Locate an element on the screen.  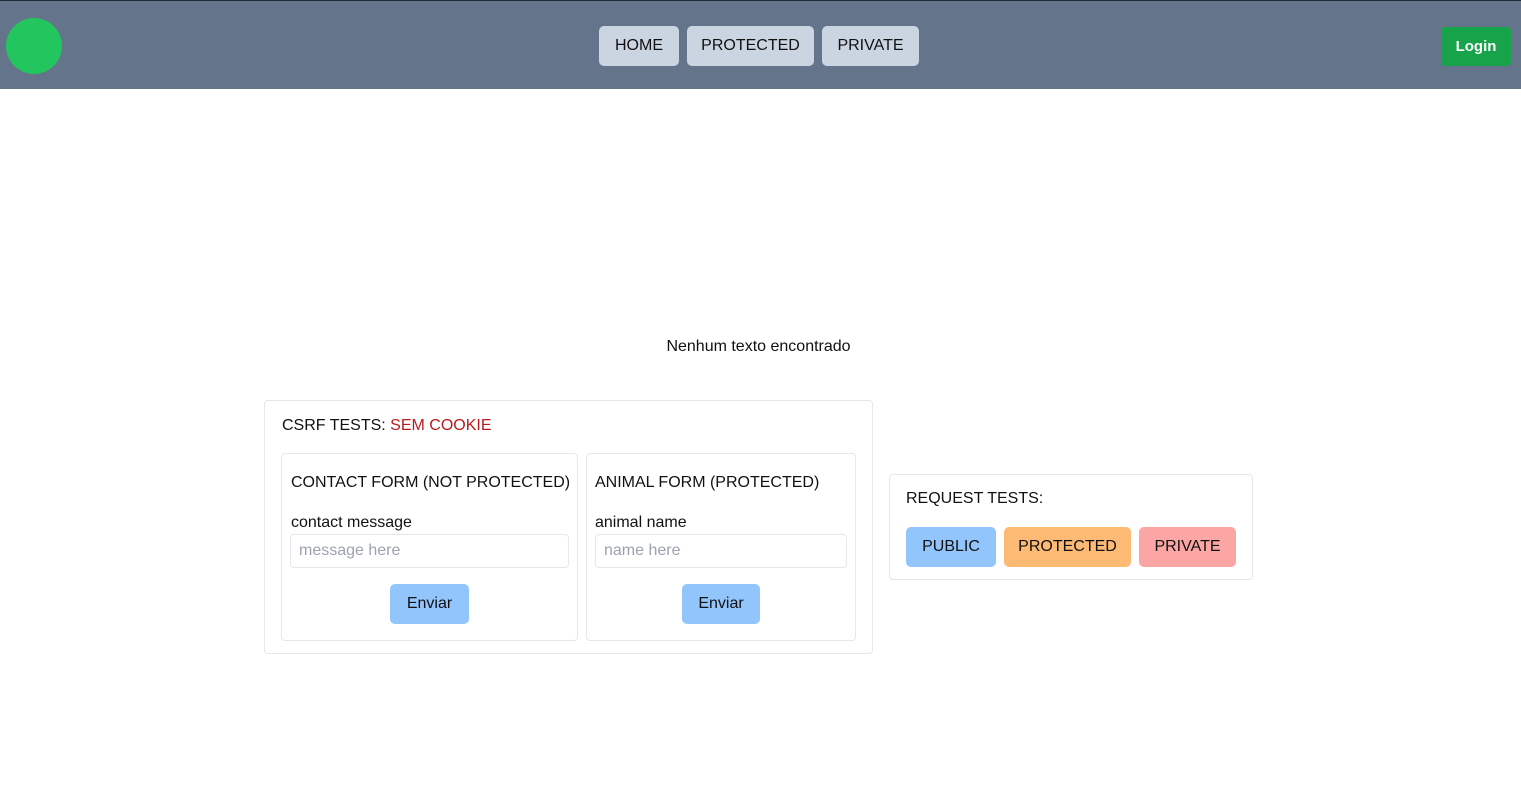
contact-submit-button: Enviar is located at coordinates (429, 604).